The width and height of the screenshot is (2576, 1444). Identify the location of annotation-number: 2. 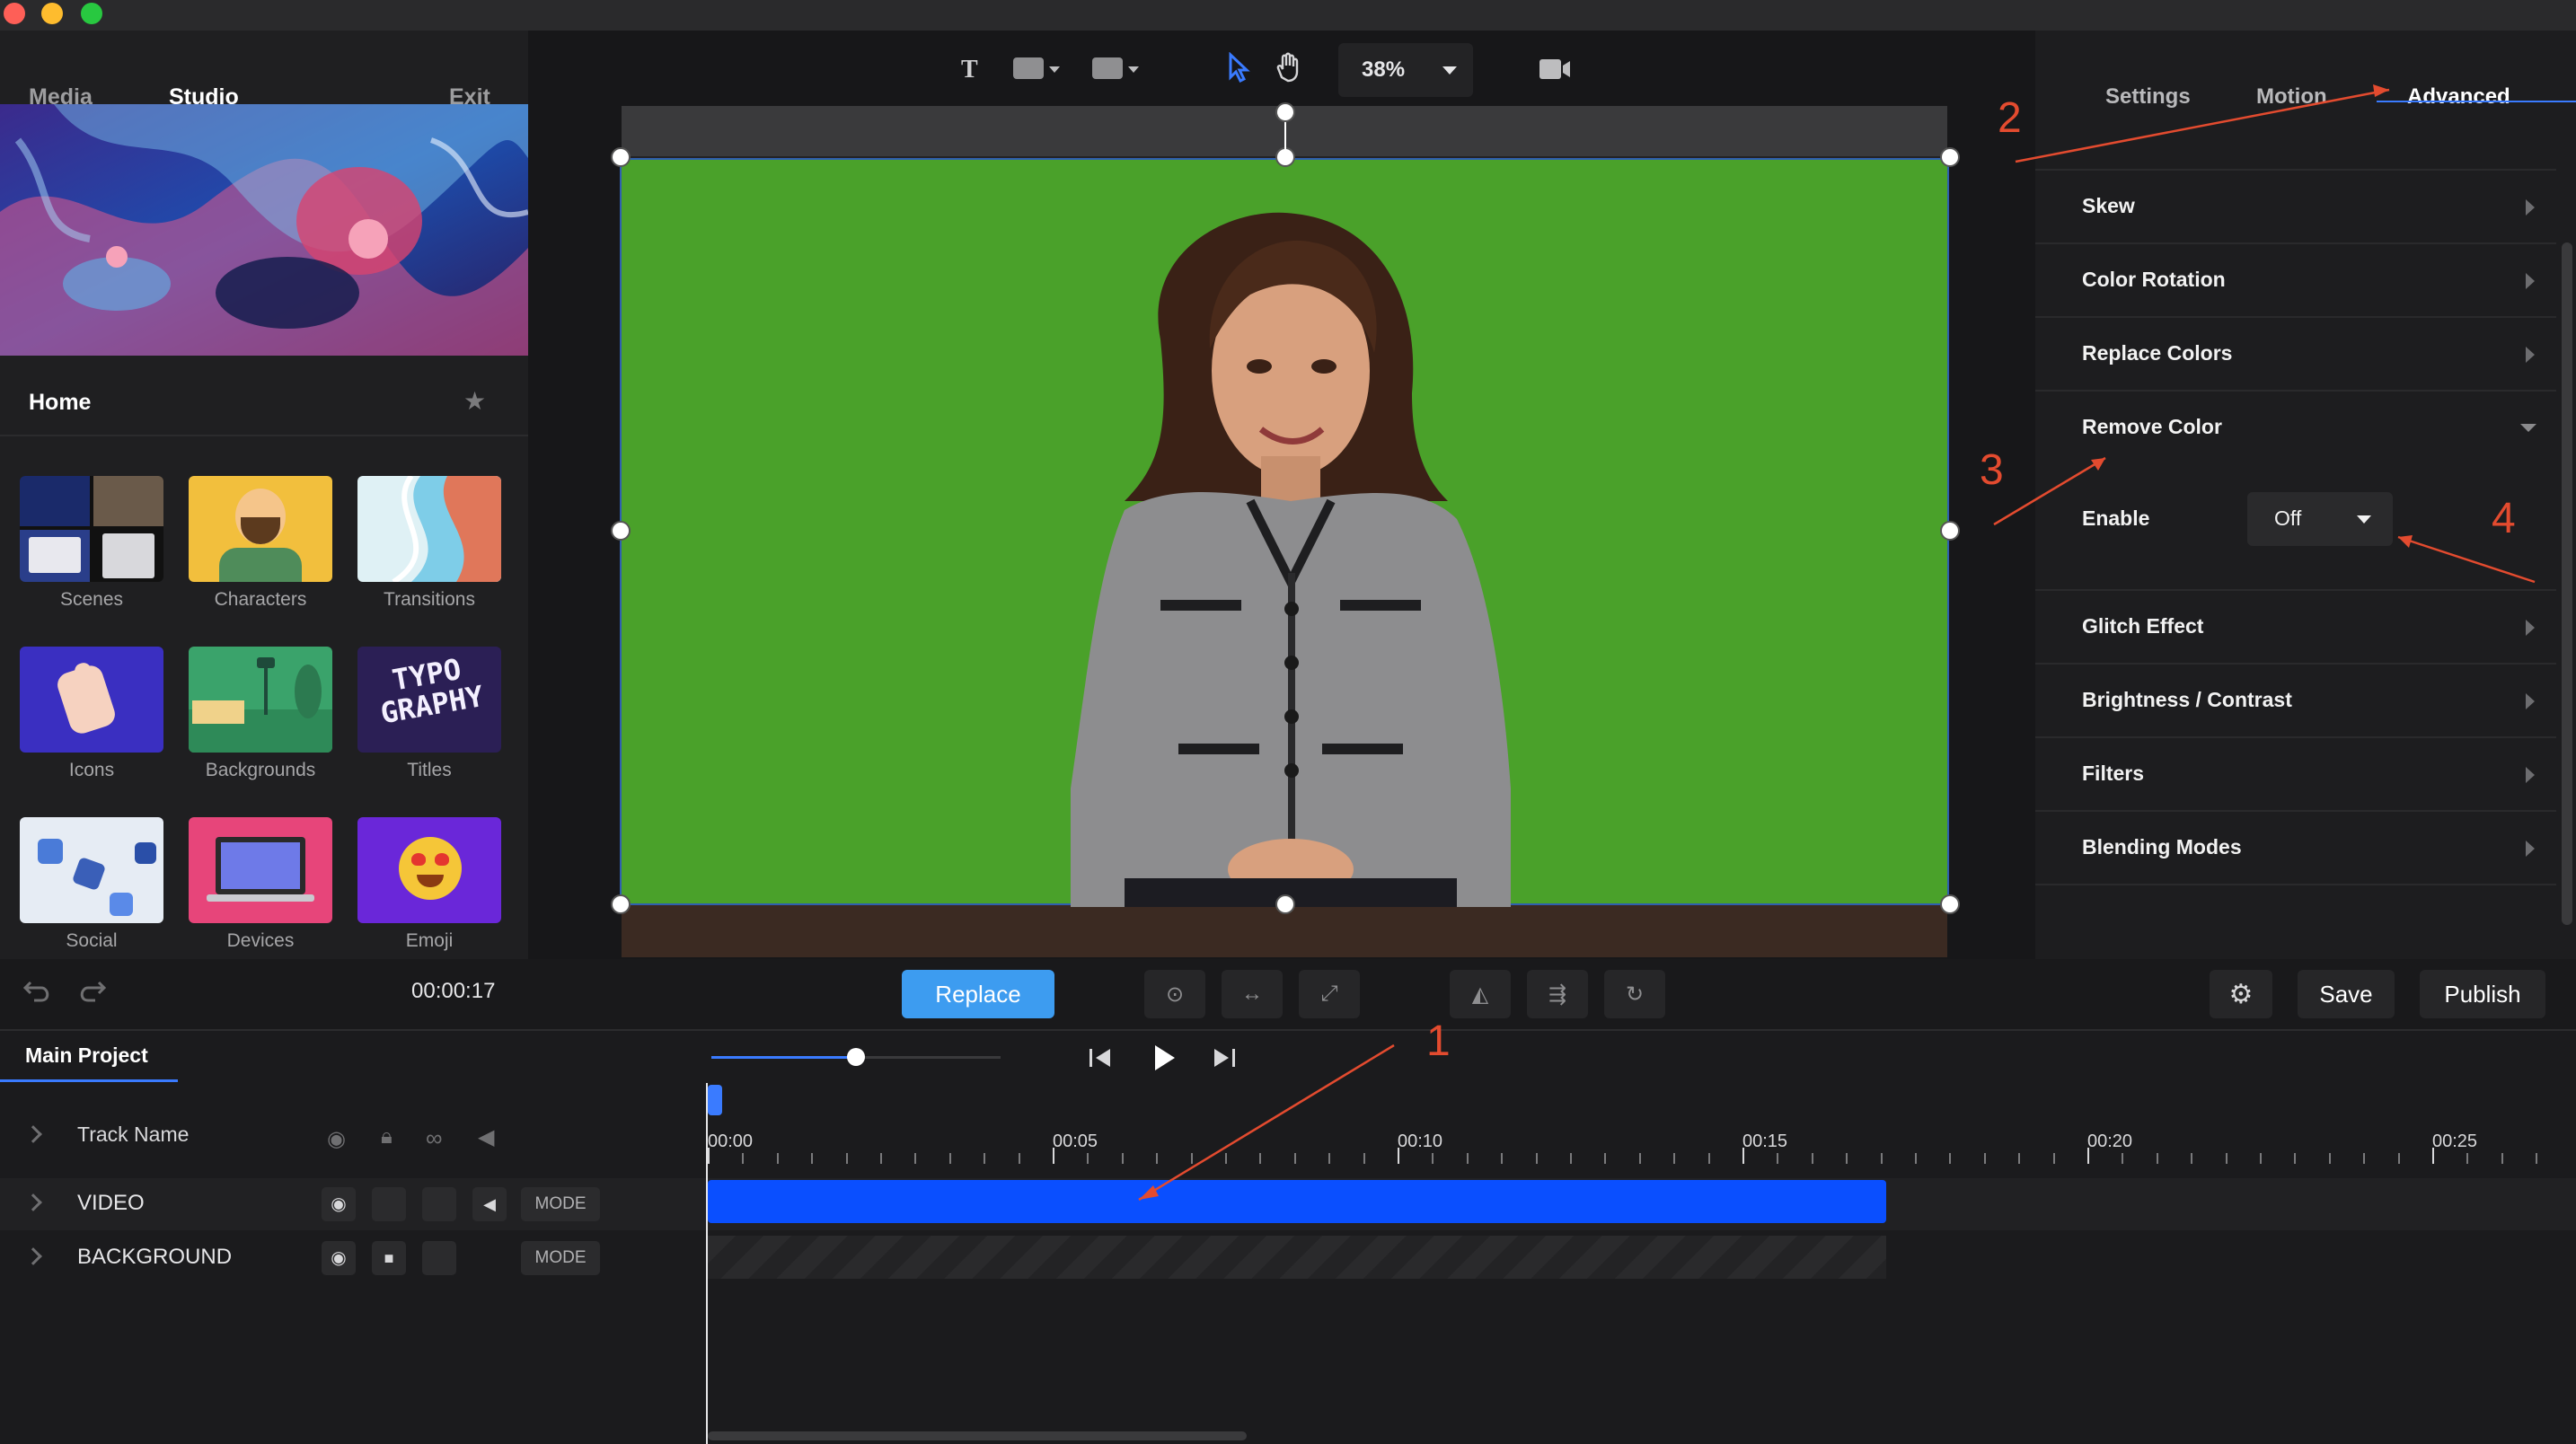
(2010, 118).